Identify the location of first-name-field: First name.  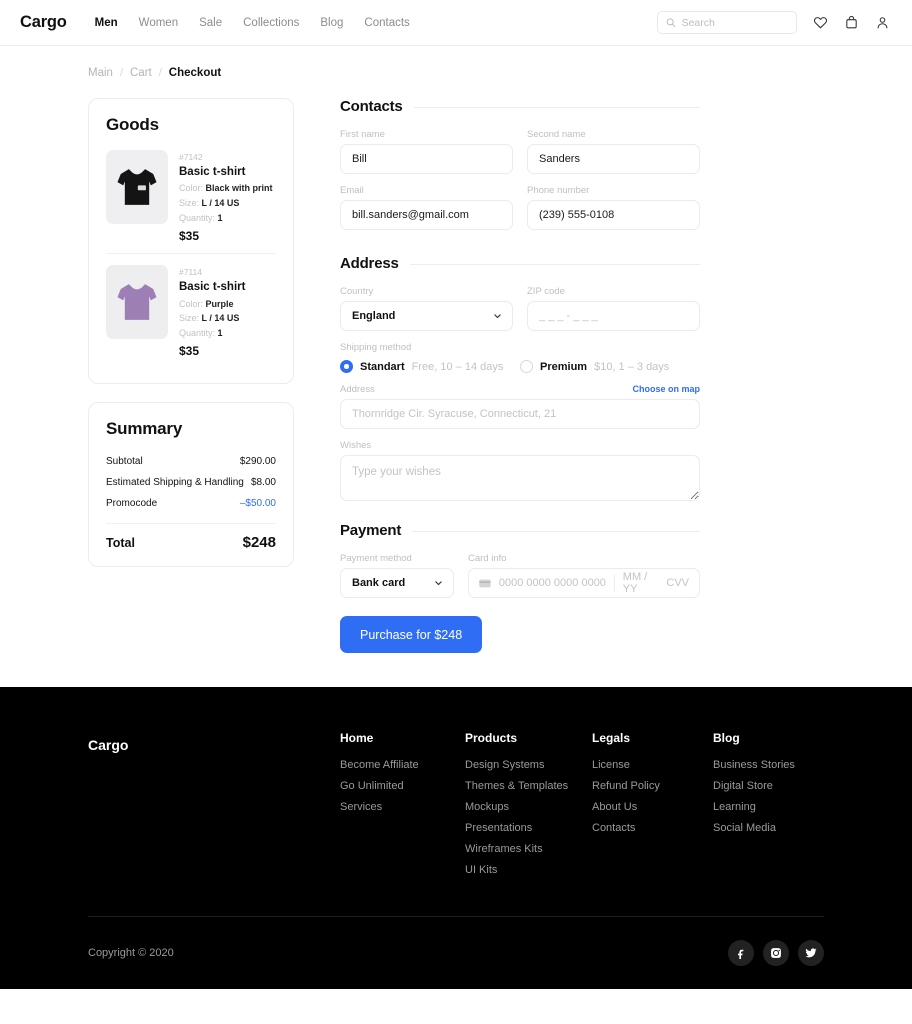
(426, 151).